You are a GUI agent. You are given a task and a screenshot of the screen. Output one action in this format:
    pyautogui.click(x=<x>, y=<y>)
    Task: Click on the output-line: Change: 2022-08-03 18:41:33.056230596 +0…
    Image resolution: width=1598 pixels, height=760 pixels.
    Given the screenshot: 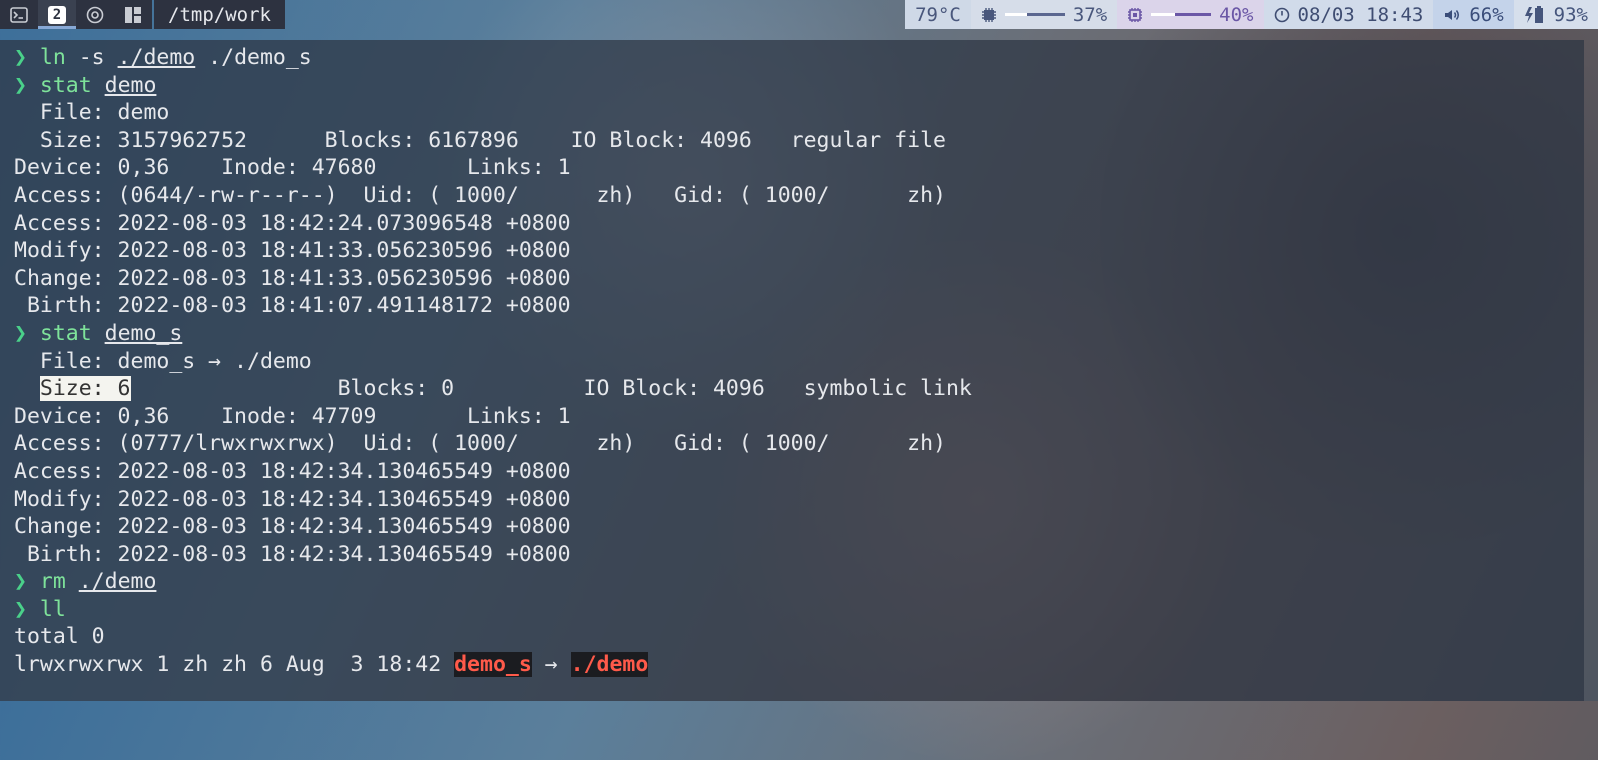 What is the action you would take?
    pyautogui.click(x=493, y=279)
    